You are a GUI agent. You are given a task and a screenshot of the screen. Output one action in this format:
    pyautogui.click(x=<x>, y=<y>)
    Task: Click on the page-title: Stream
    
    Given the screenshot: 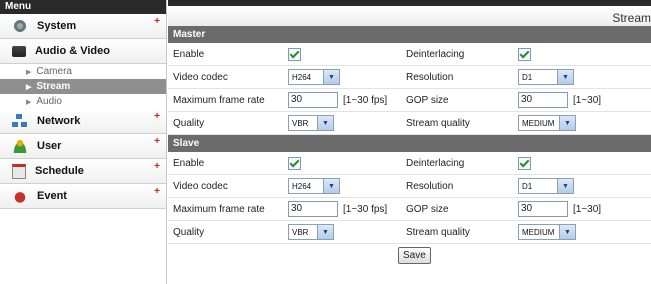 What is the action you would take?
    pyautogui.click(x=631, y=18)
    